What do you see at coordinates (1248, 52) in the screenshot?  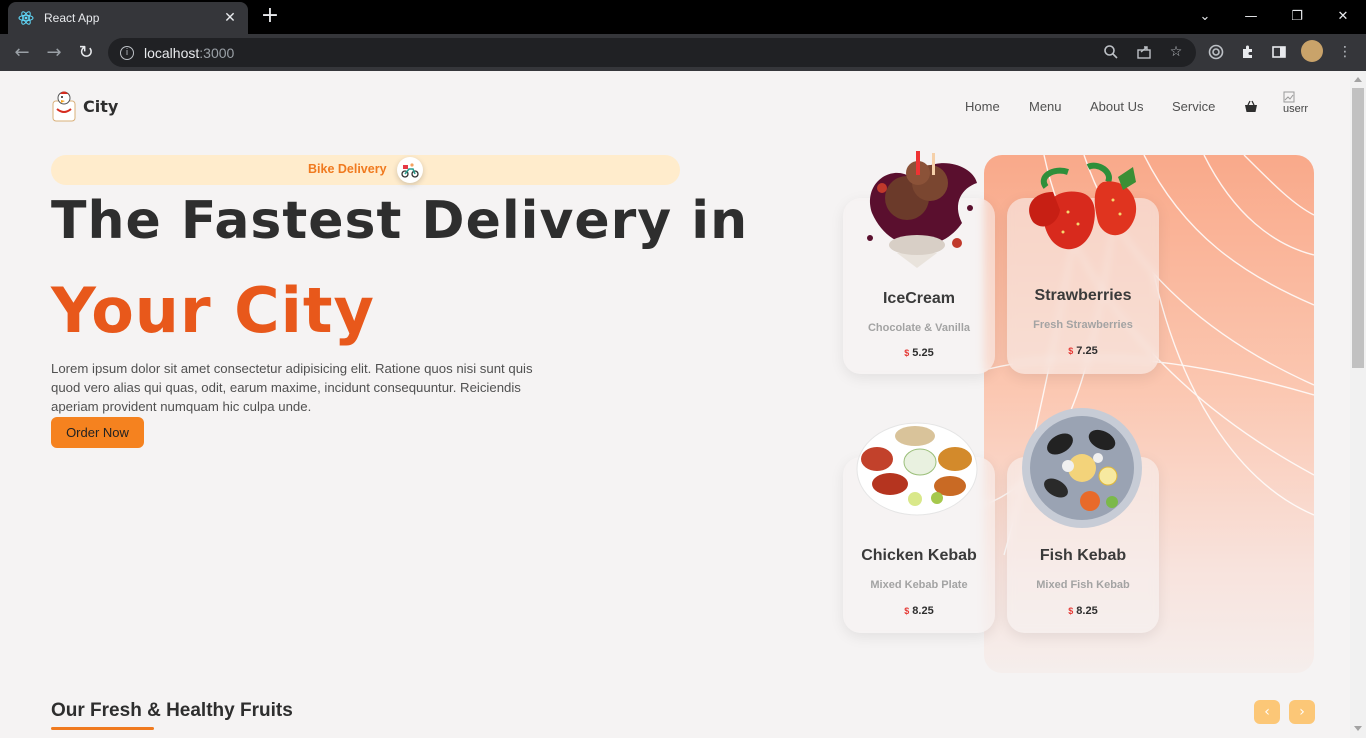 I see `extensions-puzzle-icon` at bounding box center [1248, 52].